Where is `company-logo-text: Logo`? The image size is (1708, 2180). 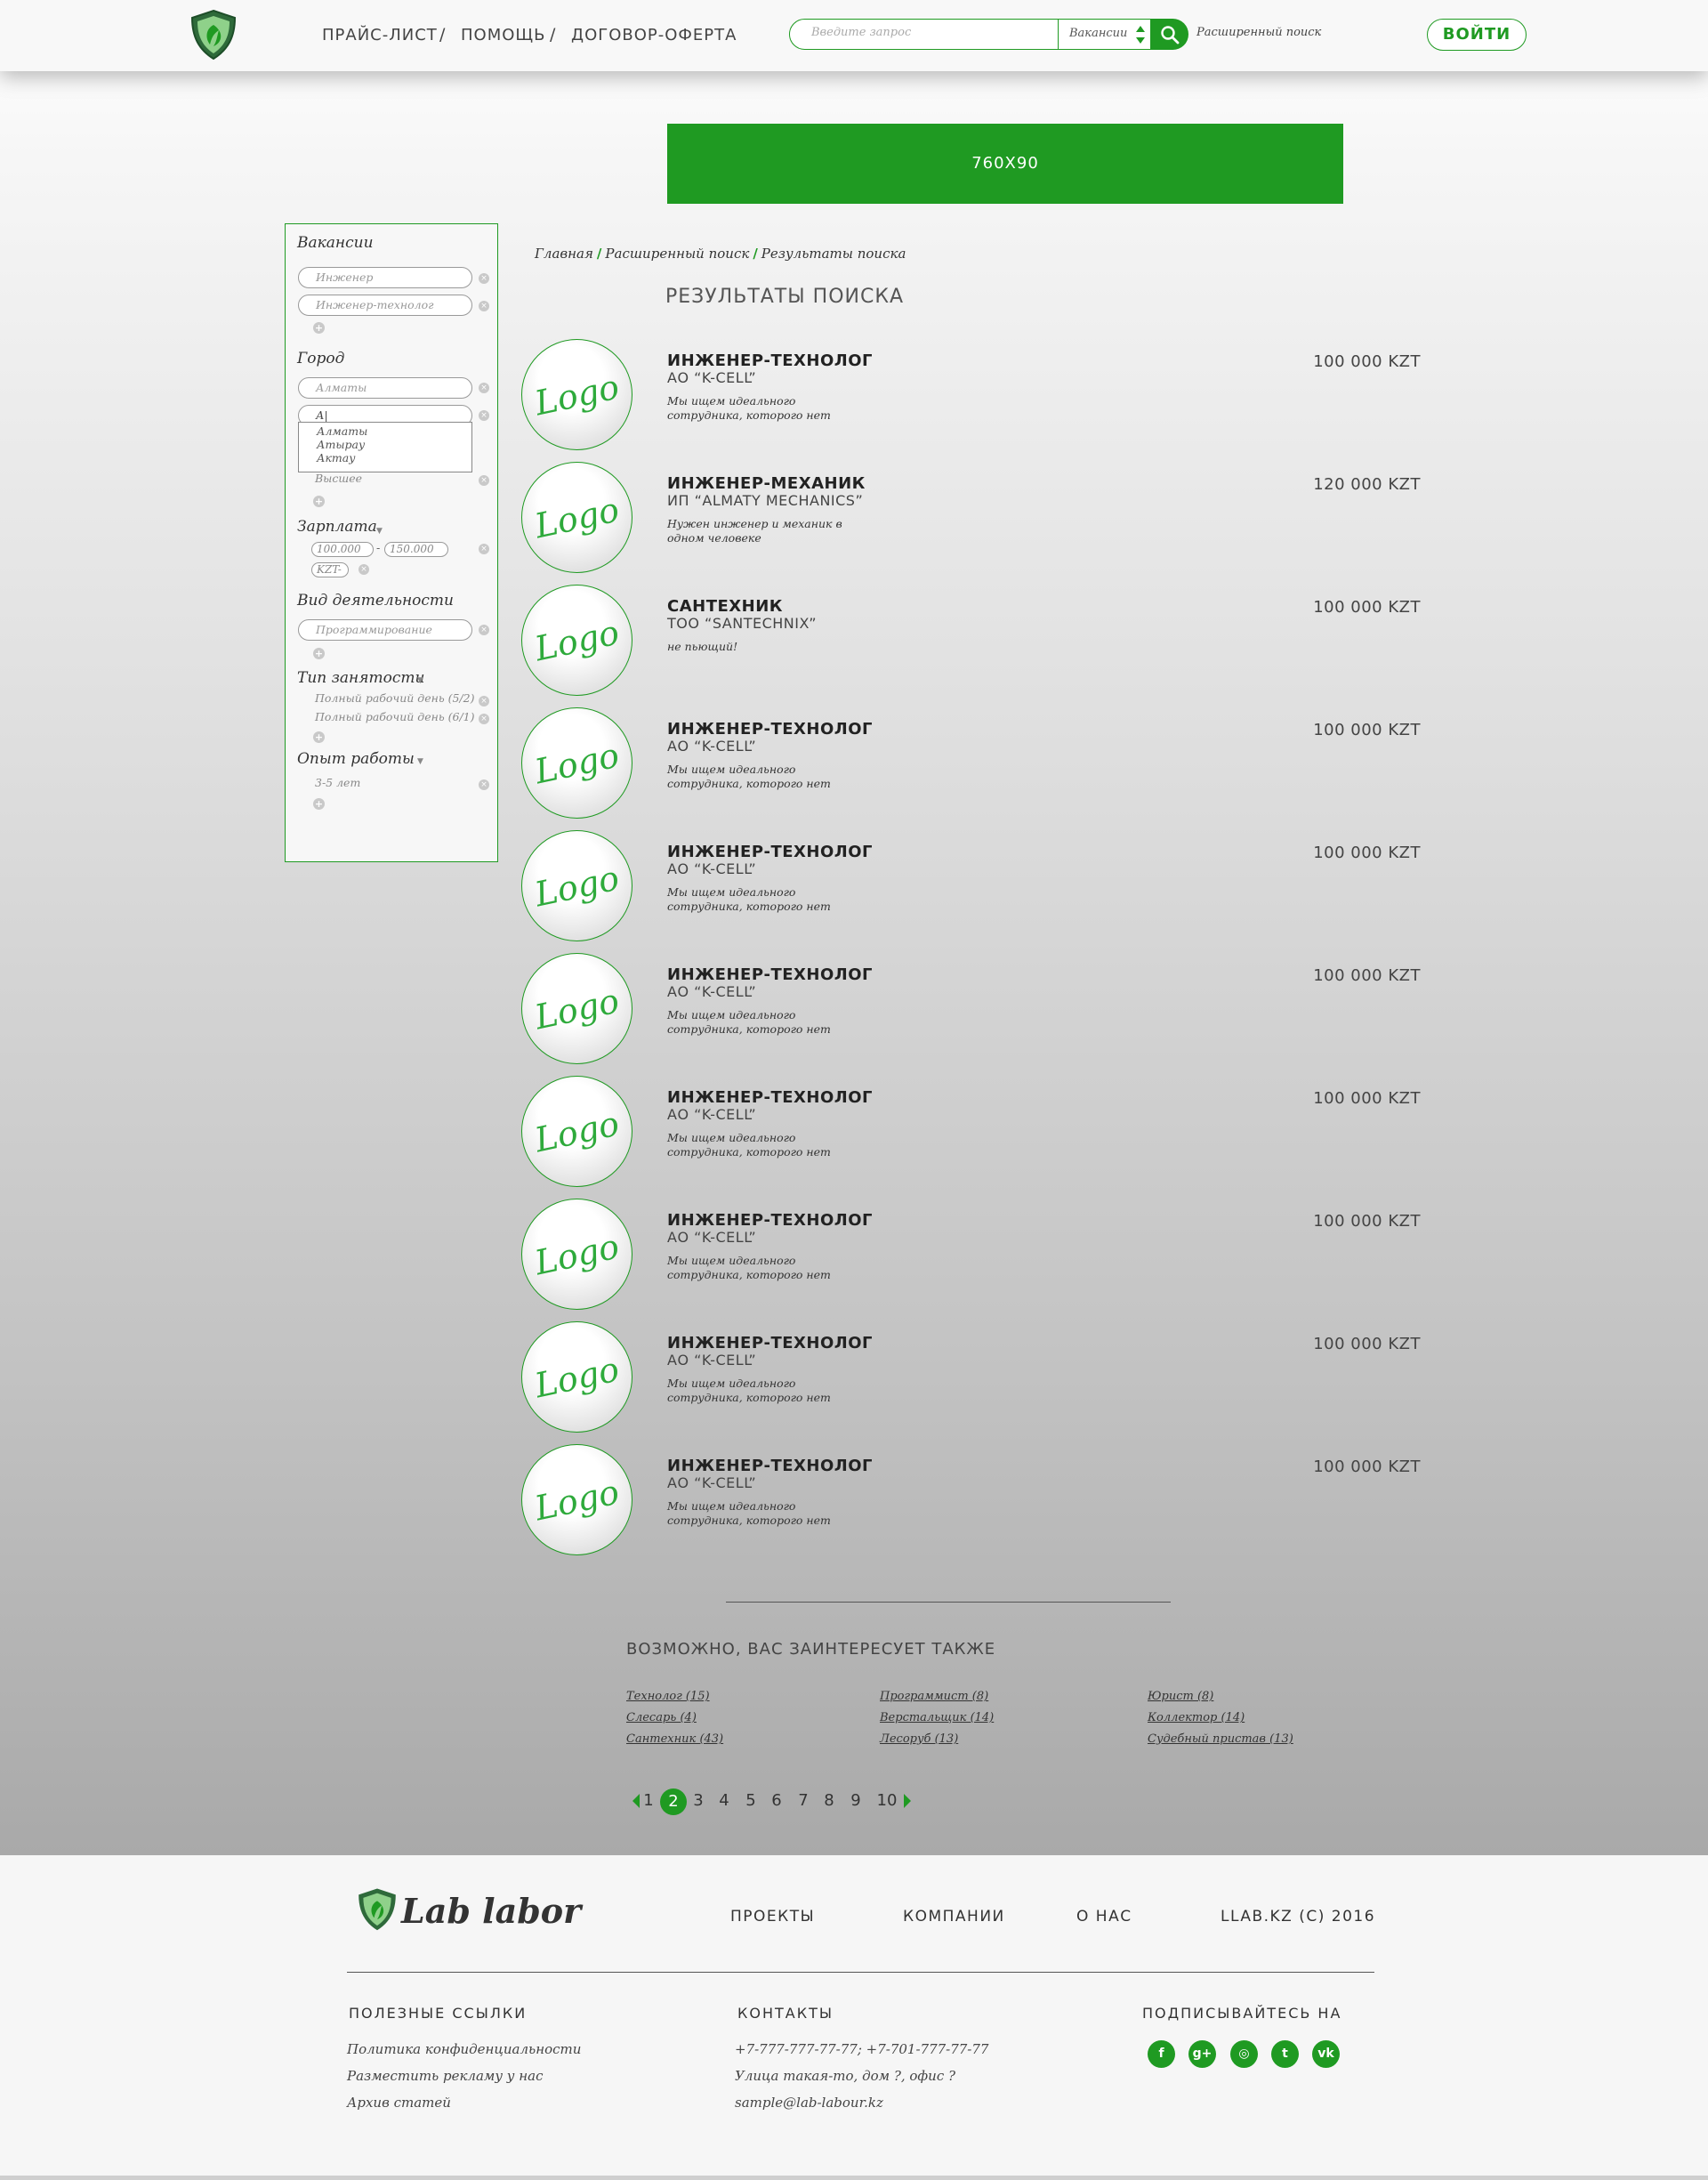 company-logo-text: Logo is located at coordinates (577, 886).